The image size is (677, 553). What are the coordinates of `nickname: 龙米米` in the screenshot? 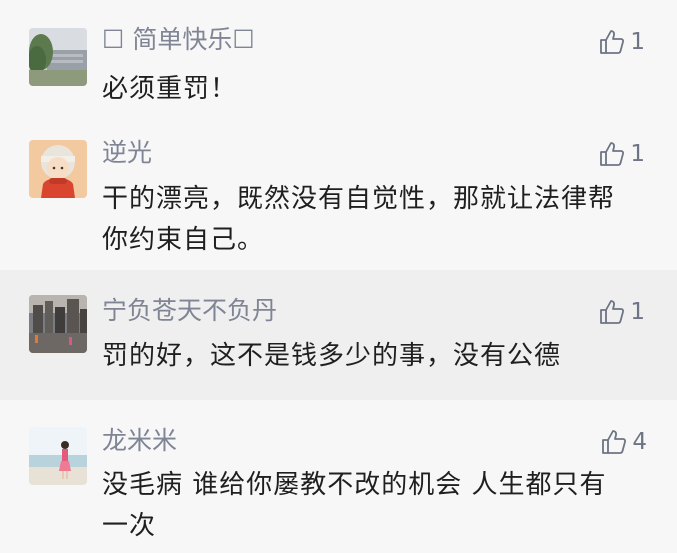 It's located at (139, 441).